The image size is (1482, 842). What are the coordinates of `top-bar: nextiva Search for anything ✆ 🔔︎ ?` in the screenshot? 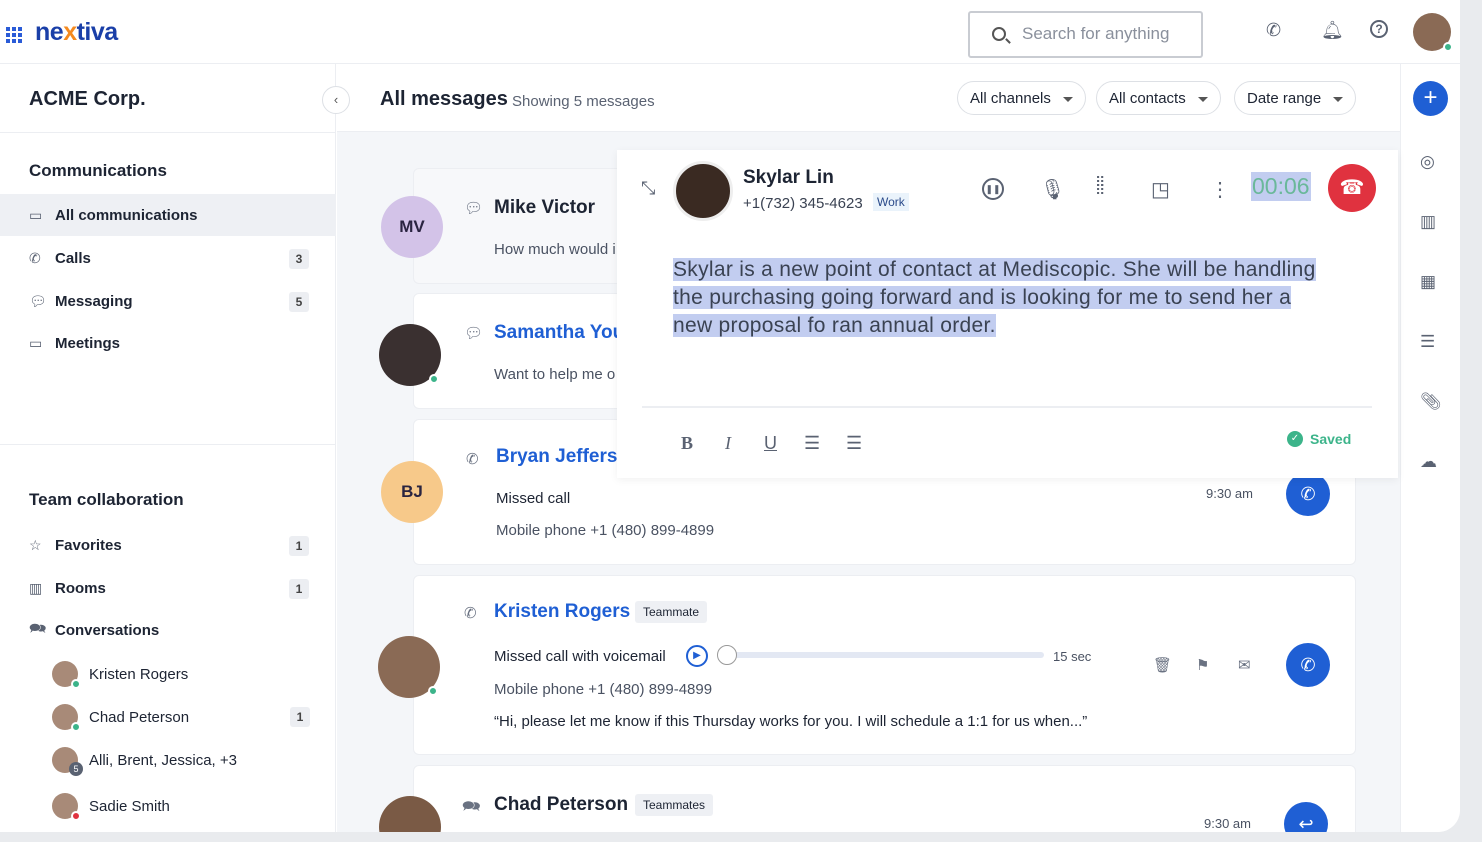 It's located at (730, 32).